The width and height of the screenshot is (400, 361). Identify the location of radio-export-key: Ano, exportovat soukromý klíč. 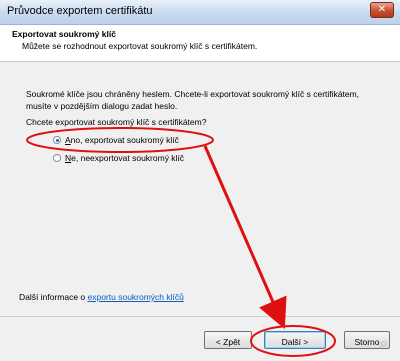
(116, 140).